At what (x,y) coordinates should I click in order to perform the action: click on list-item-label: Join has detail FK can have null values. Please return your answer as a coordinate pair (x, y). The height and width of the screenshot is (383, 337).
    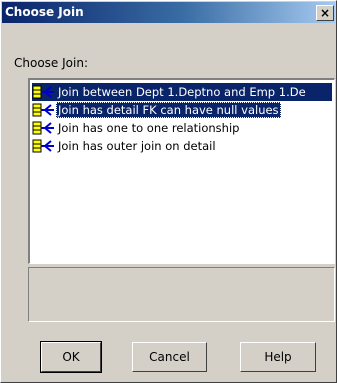
    Looking at the image, I should click on (168, 110).